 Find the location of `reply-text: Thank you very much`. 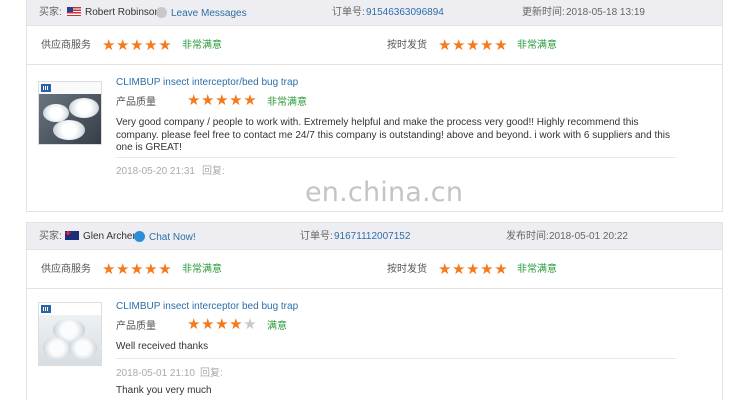

reply-text: Thank you very much is located at coordinates (164, 390).